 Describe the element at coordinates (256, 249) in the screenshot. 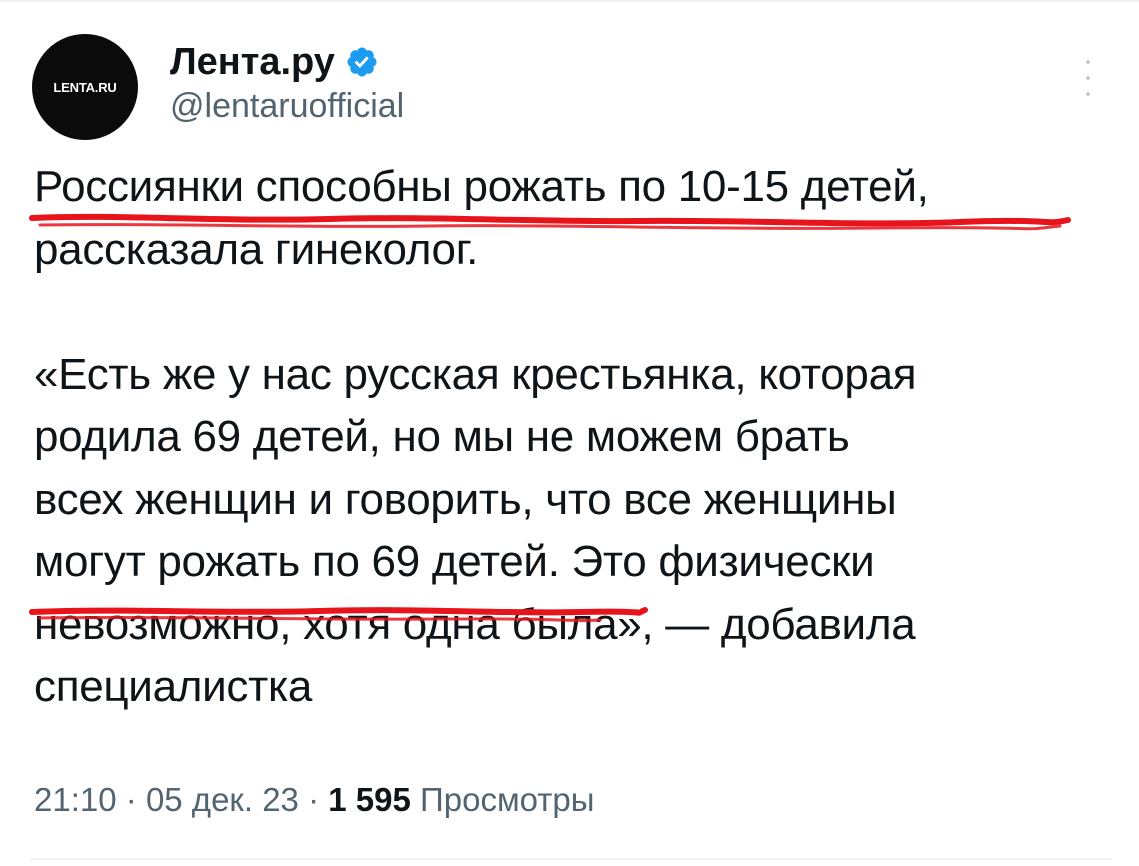

I see `tweet-line: рассказала гинеколог.` at that location.